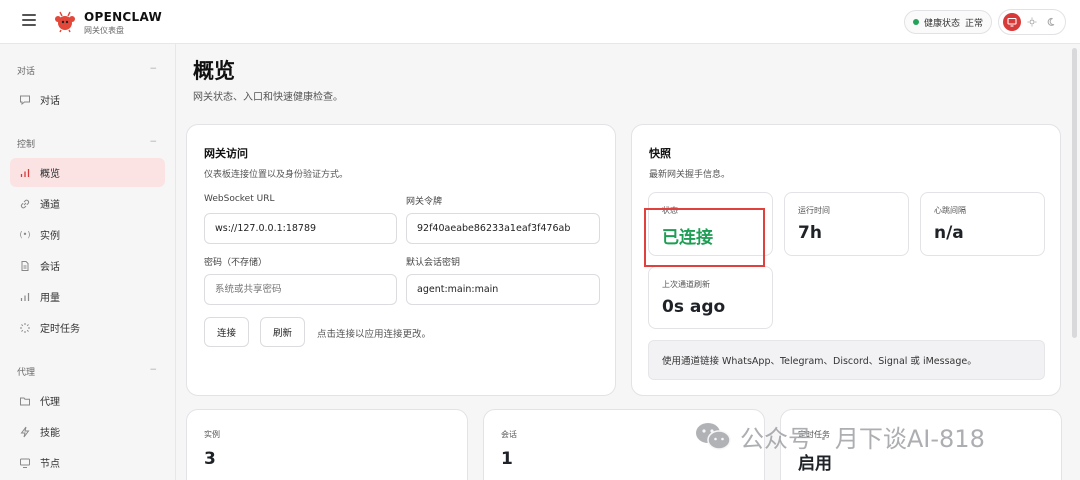 The width and height of the screenshot is (1080, 480). What do you see at coordinates (25, 328) in the screenshot?
I see `loader-icon` at bounding box center [25, 328].